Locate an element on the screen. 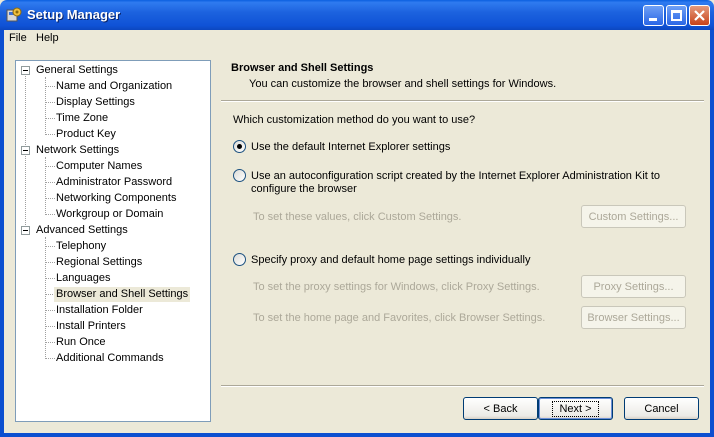  tree-node-computer-names: Computer Names is located at coordinates (99, 166).